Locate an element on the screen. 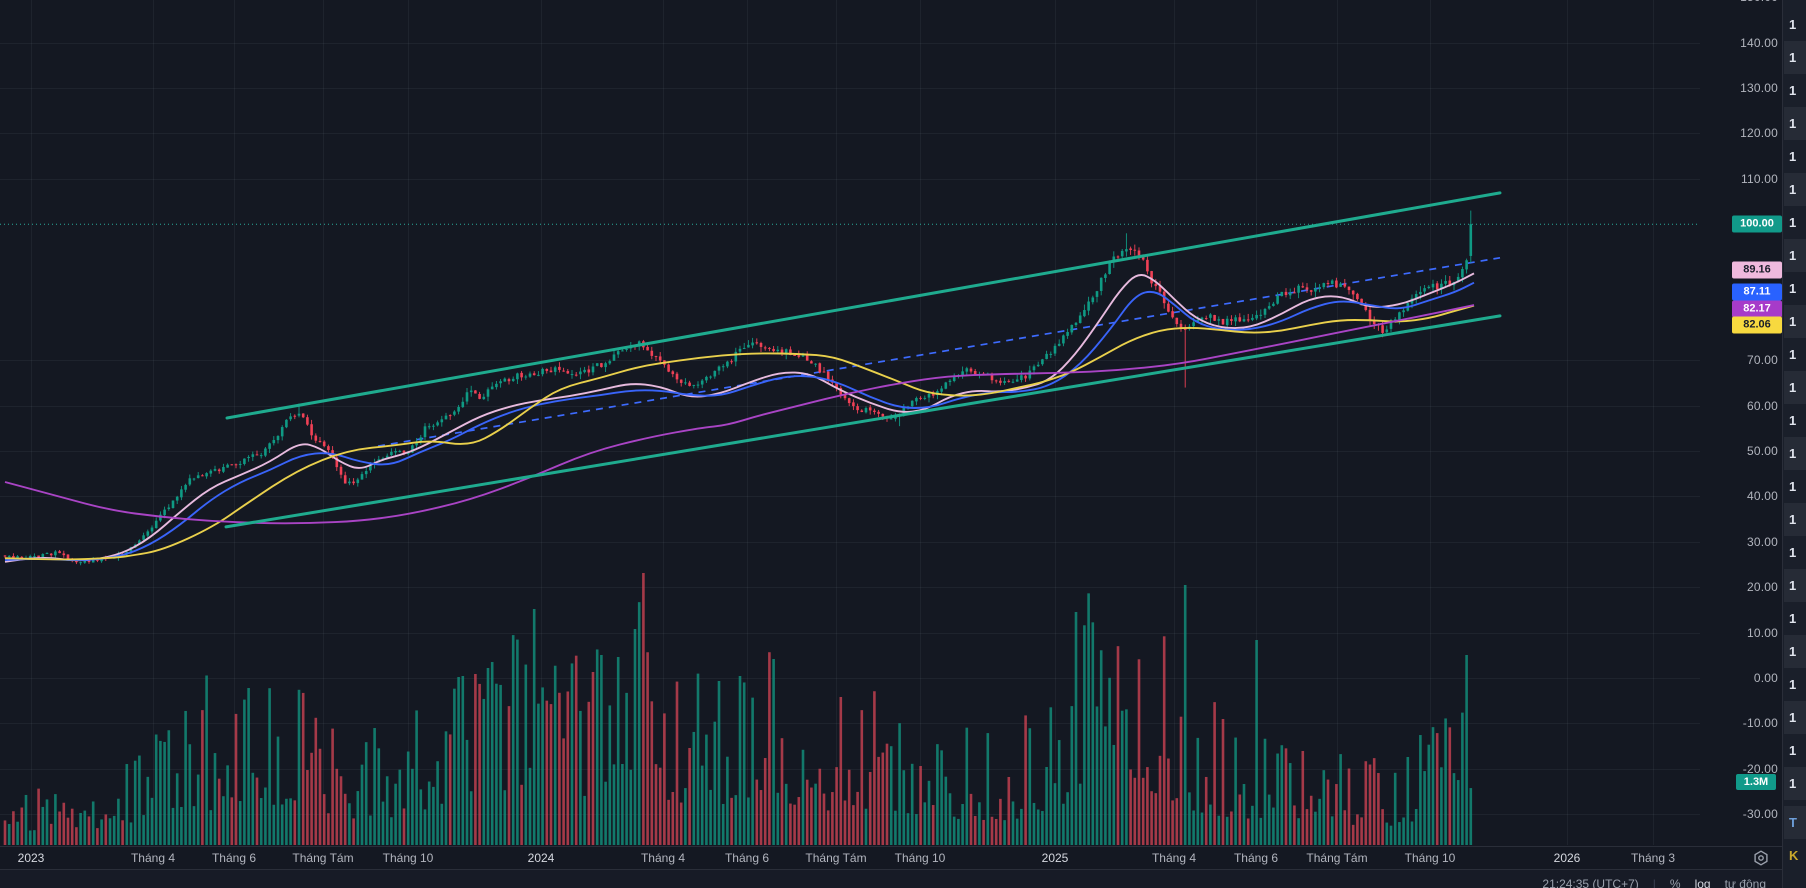 This screenshot has width=1806, height=888. ma-purple-value: 82.17 is located at coordinates (1757, 309).